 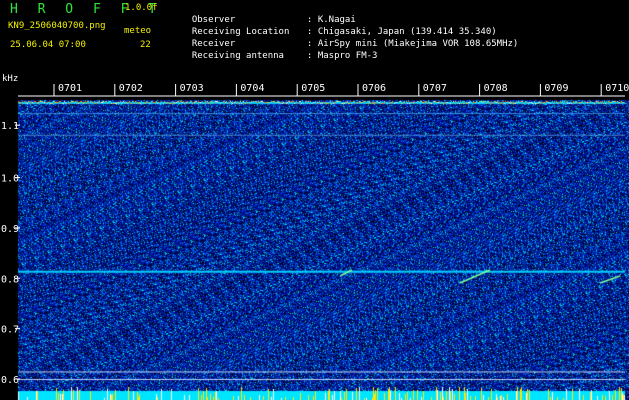 I want to click on x-tick-label: 0709, so click(x=556, y=88).